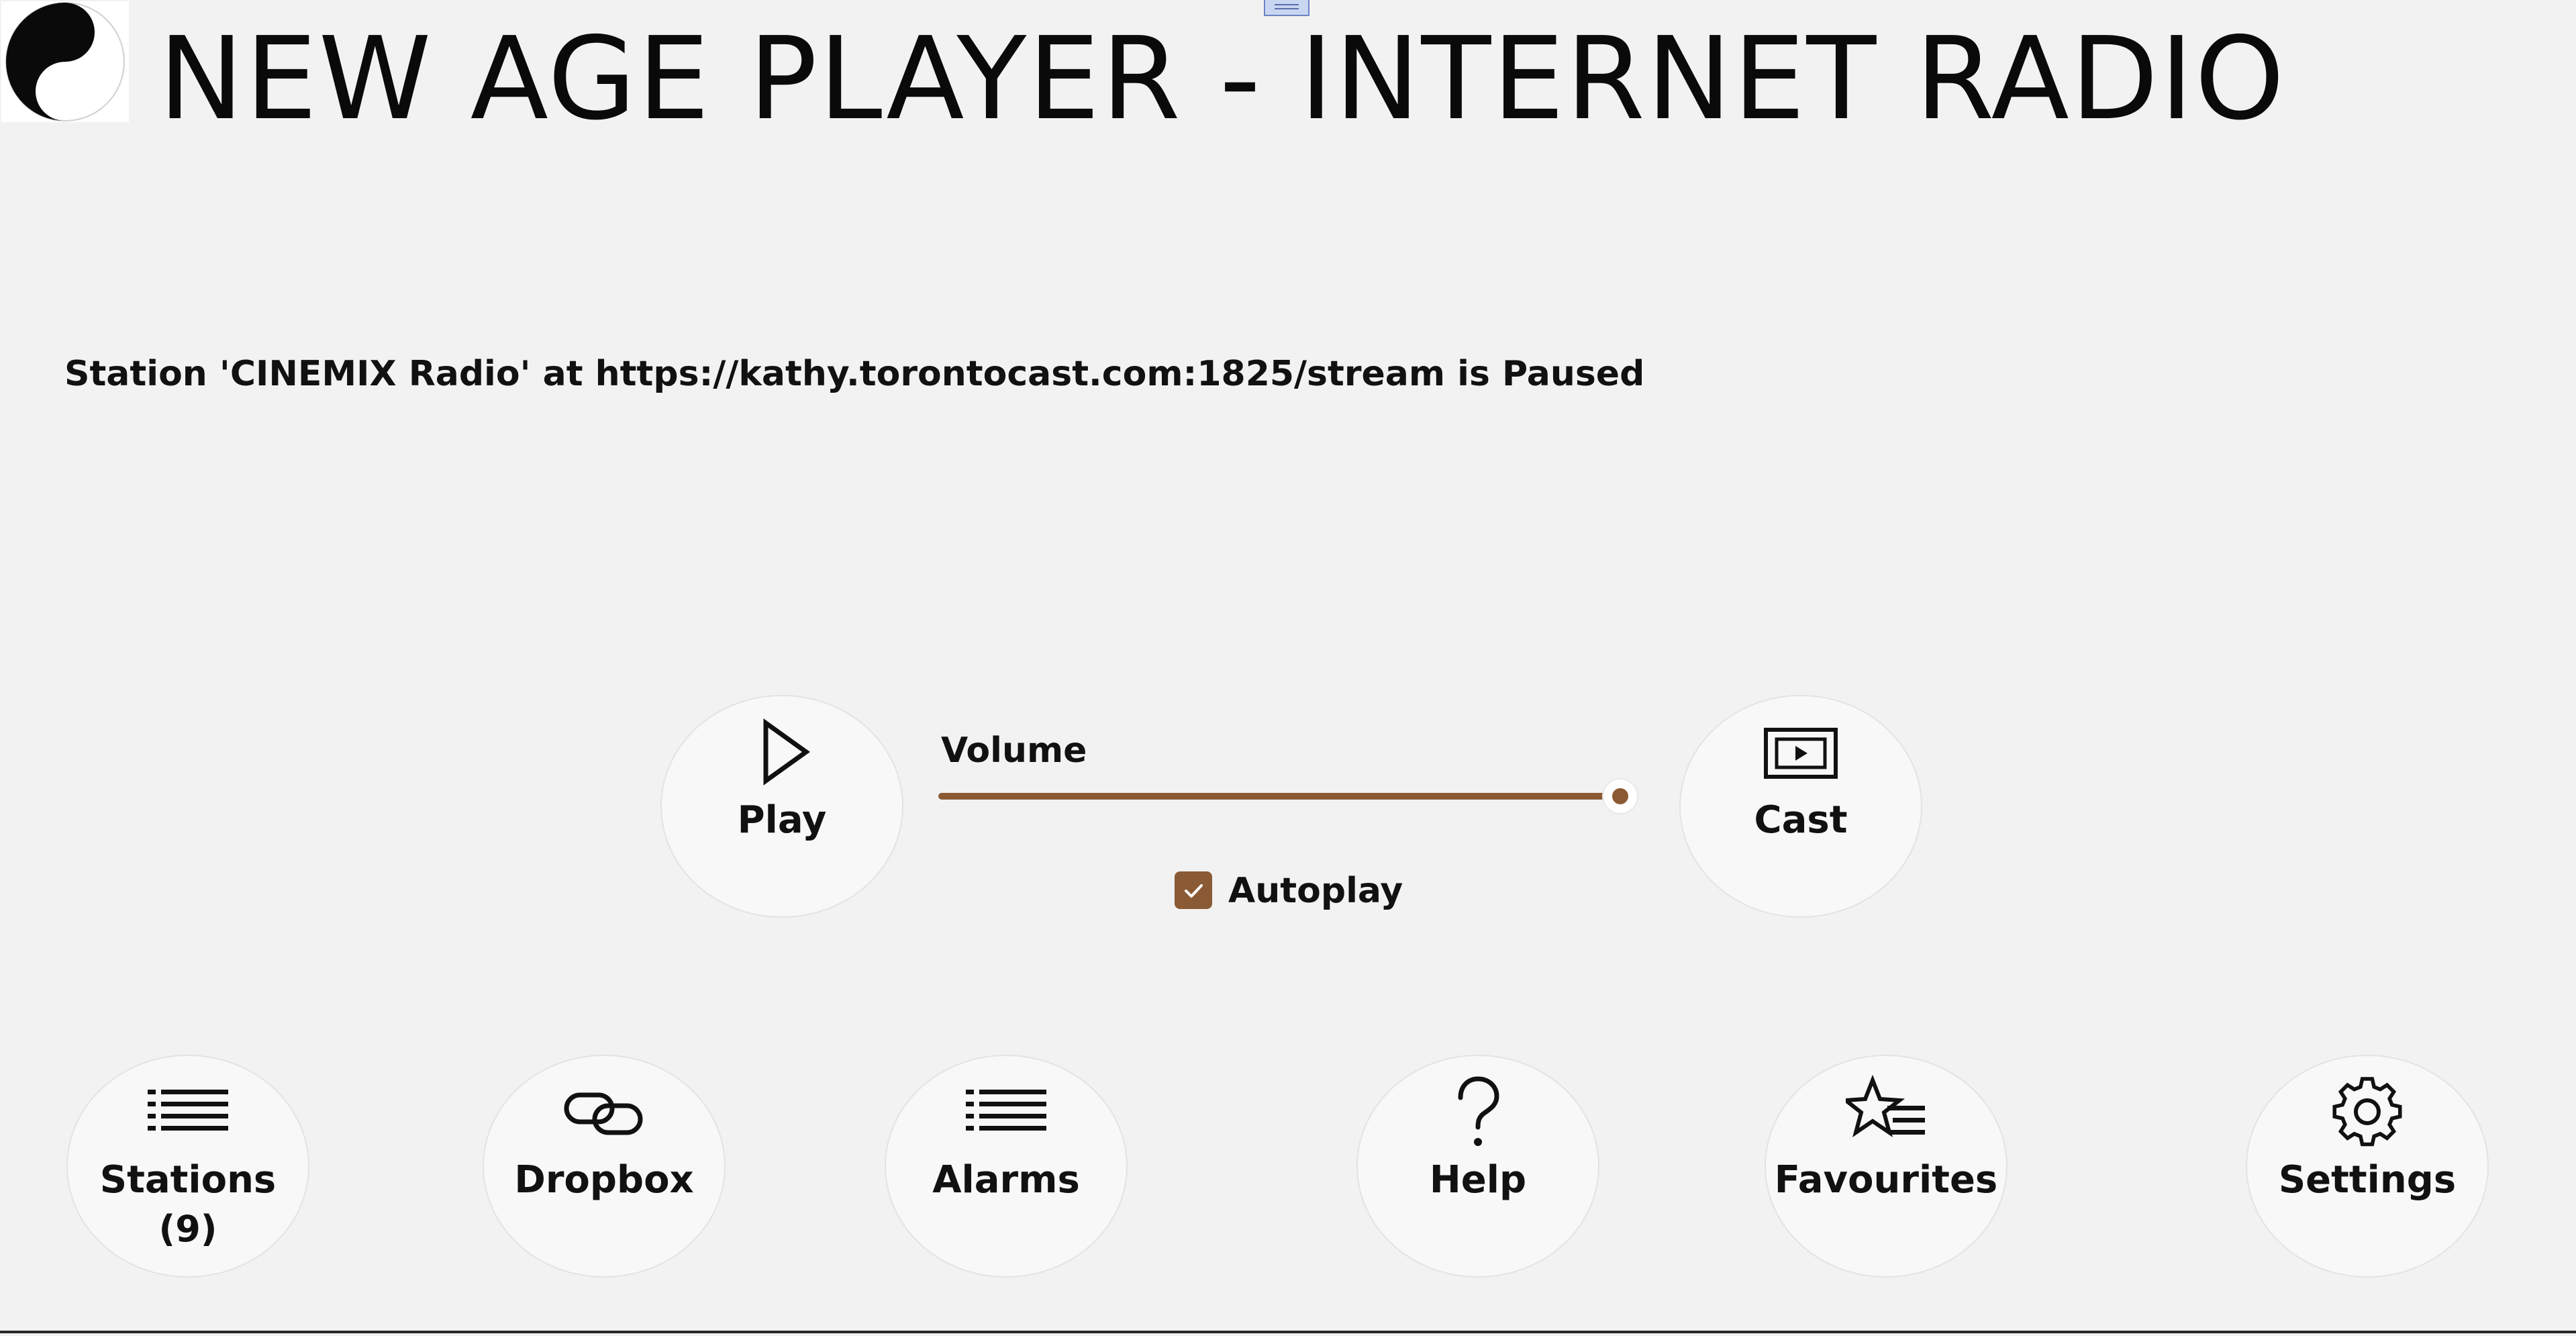 Image resolution: width=2576 pixels, height=1336 pixels. Describe the element at coordinates (1620, 796) in the screenshot. I see `volume-slider-thumb` at that location.